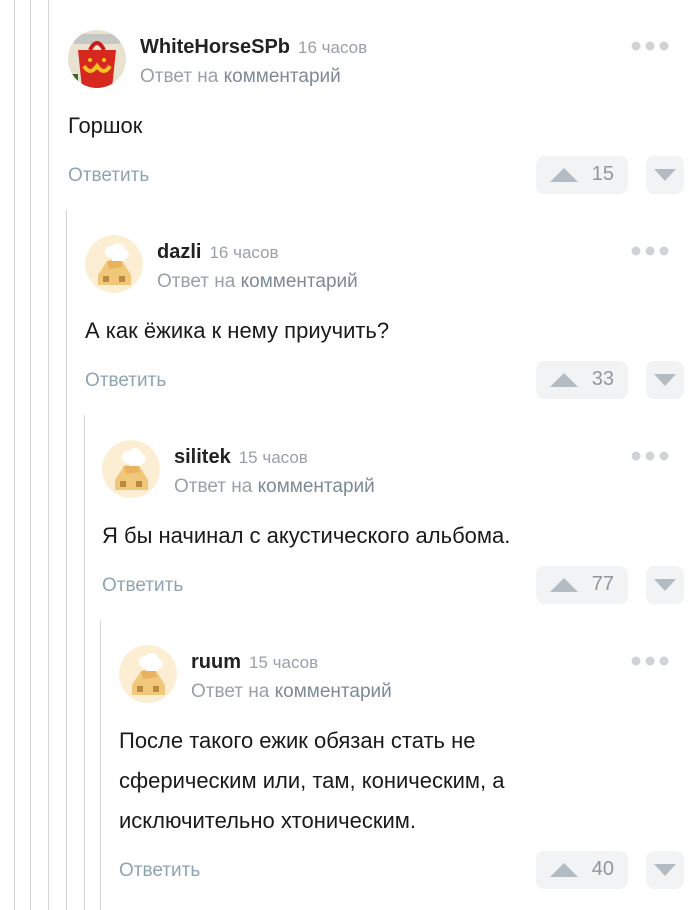 This screenshot has width=700, height=910. Describe the element at coordinates (582, 175) in the screenshot. I see `upvote-button: 15` at that location.